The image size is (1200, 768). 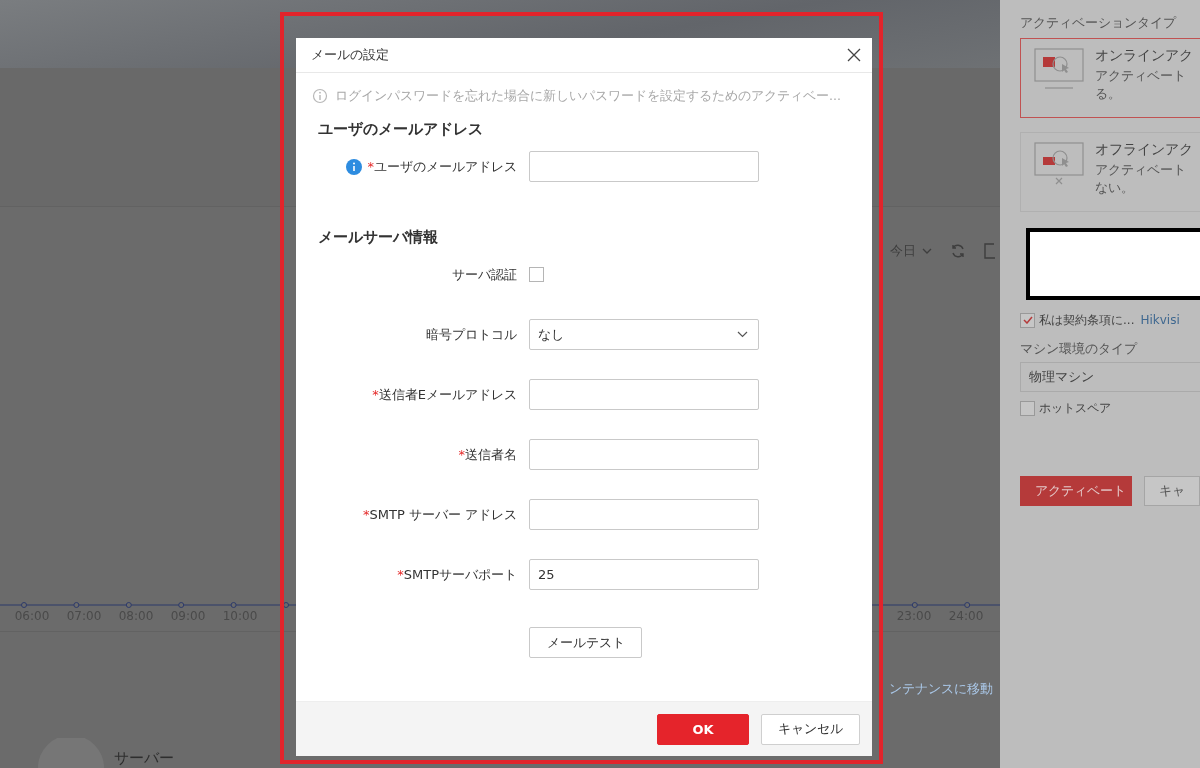 I want to click on input-field: 25, so click(x=644, y=574).